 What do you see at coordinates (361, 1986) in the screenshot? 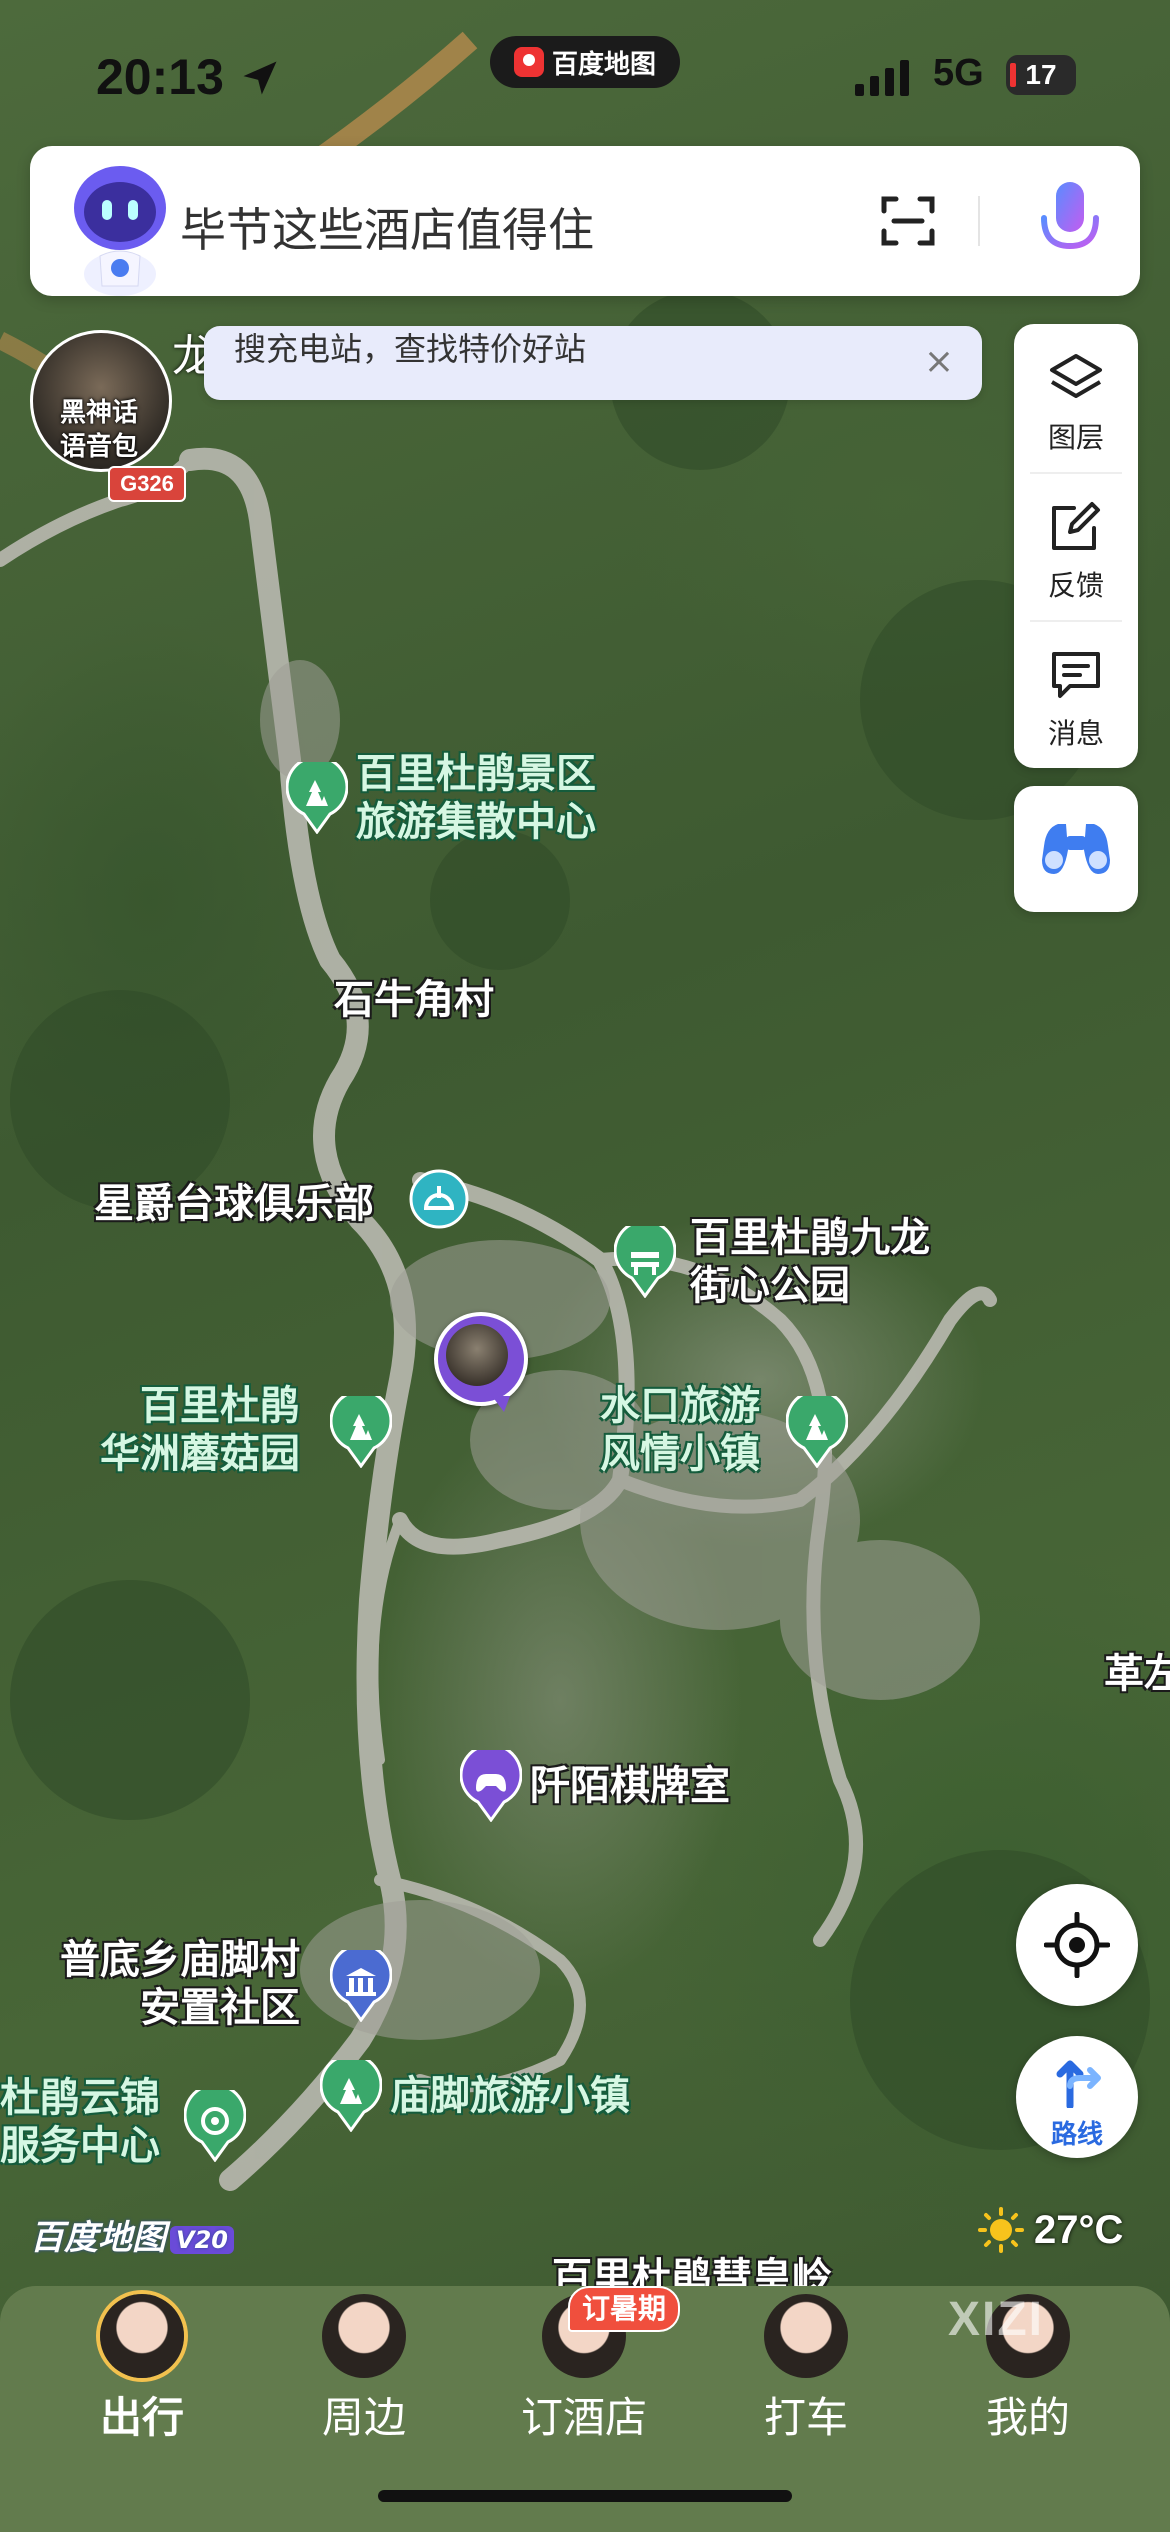
I see `building-icon` at bounding box center [361, 1986].